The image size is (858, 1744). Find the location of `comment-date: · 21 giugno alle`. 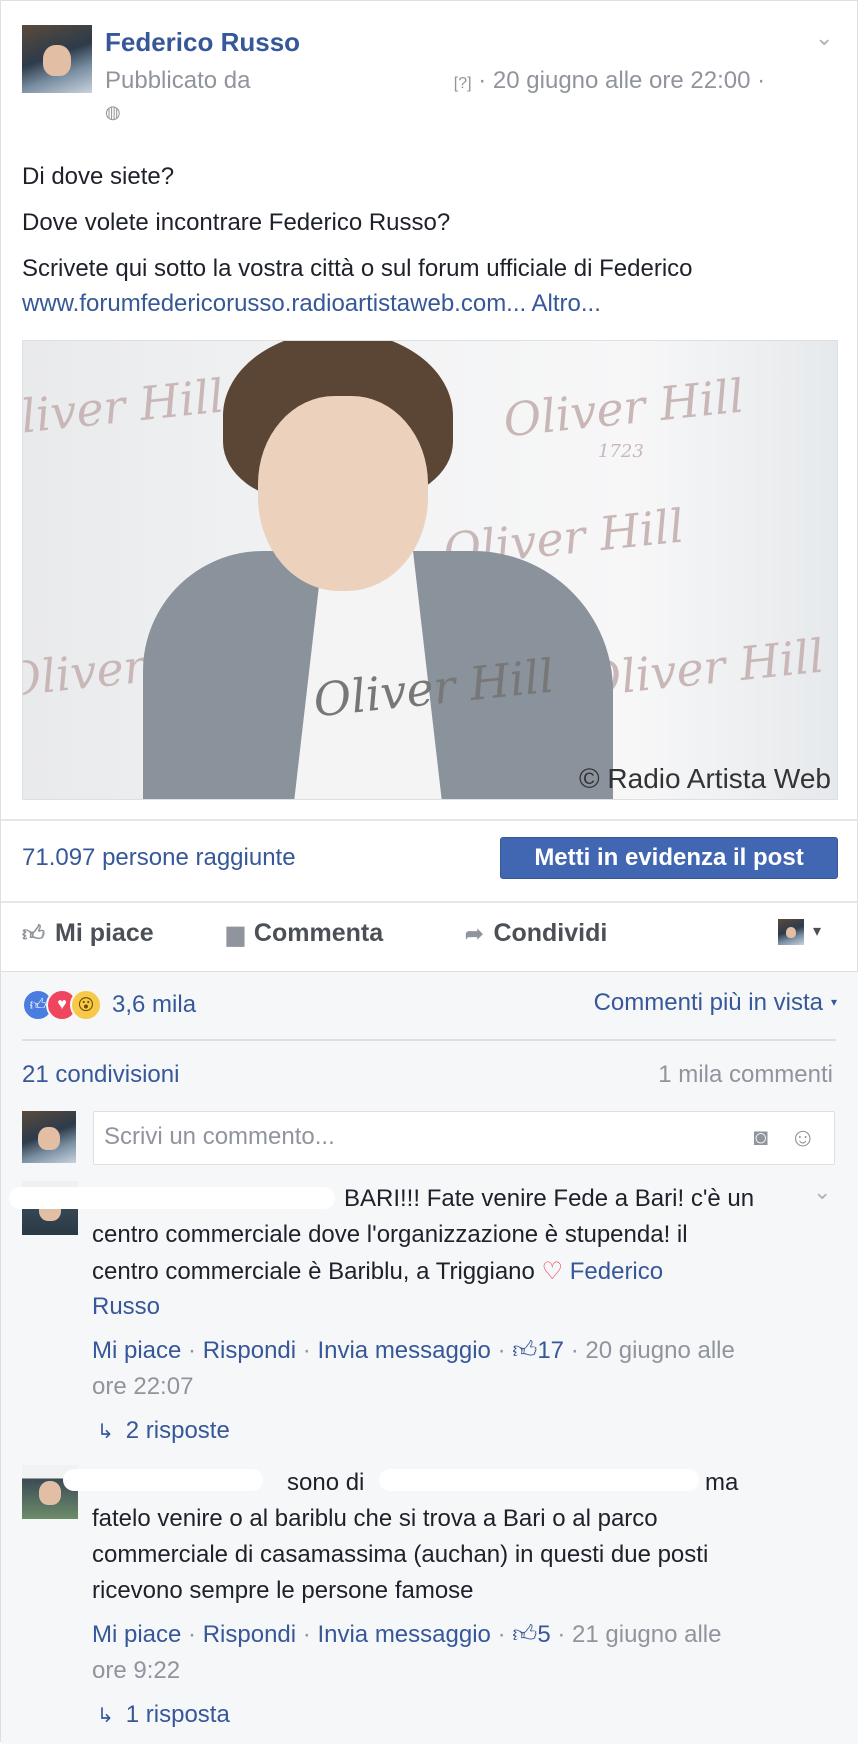

comment-date: · 21 giugno alle is located at coordinates (639, 1634).